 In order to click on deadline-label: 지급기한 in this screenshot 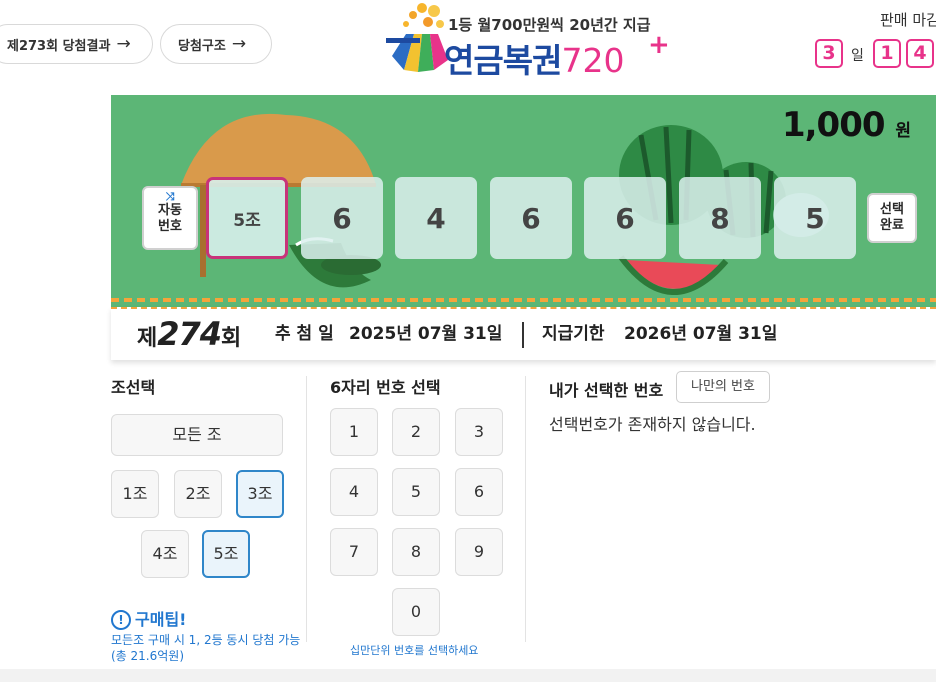, I will do `click(573, 334)`.